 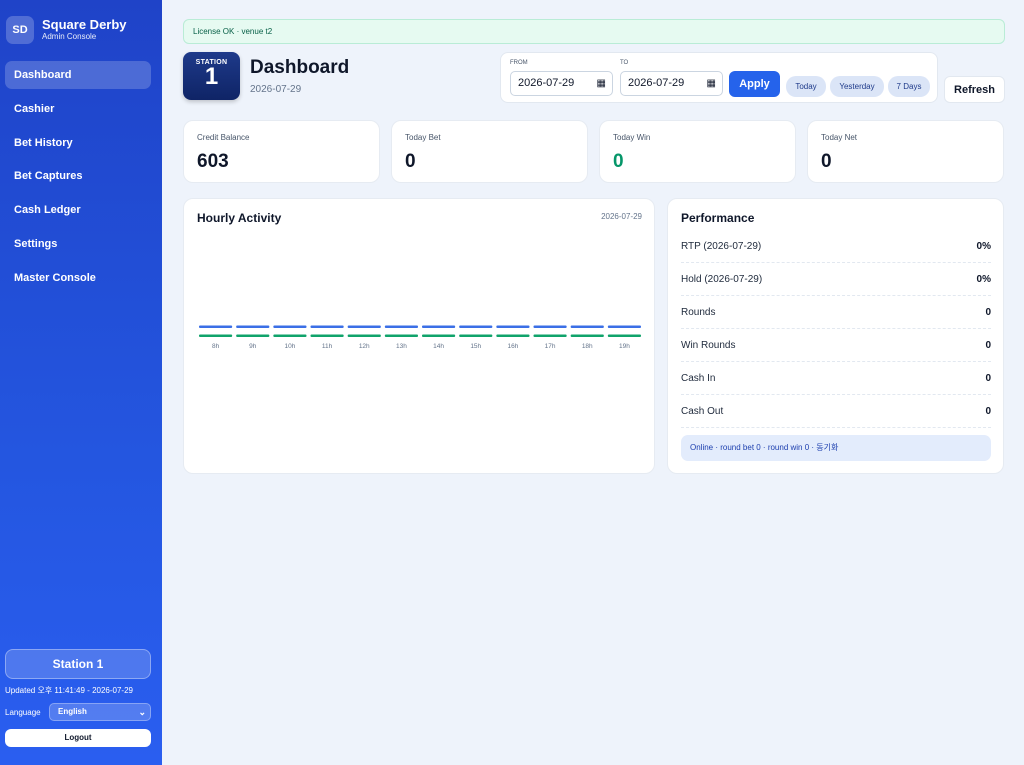 What do you see at coordinates (718, 218) in the screenshot?
I see `performance-title: Performance` at bounding box center [718, 218].